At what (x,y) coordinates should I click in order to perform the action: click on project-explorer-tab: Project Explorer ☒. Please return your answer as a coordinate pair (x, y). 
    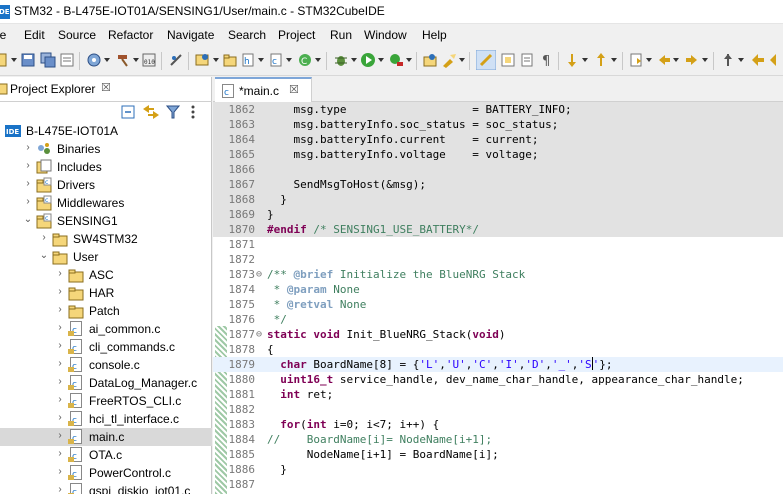
    Looking at the image, I should click on (61, 89).